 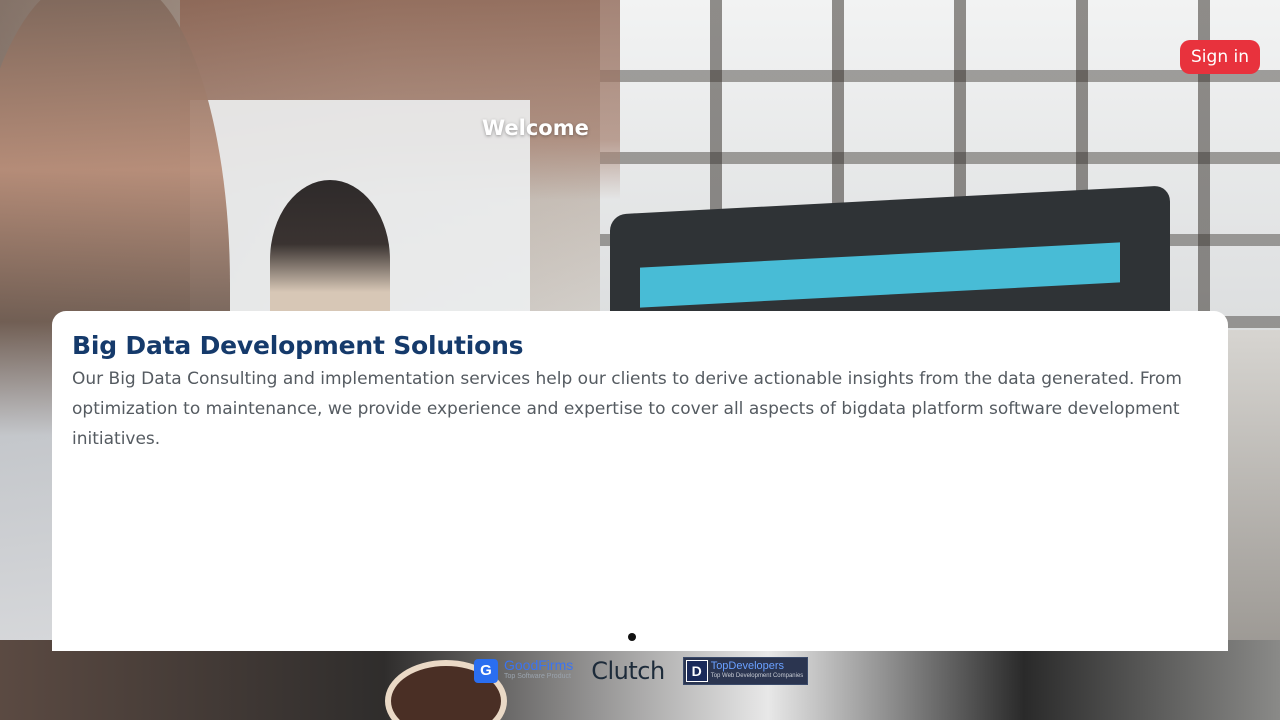 What do you see at coordinates (757, 676) in the screenshot?
I see `topdevelopers-subtitle: Top Web Development Companies` at bounding box center [757, 676].